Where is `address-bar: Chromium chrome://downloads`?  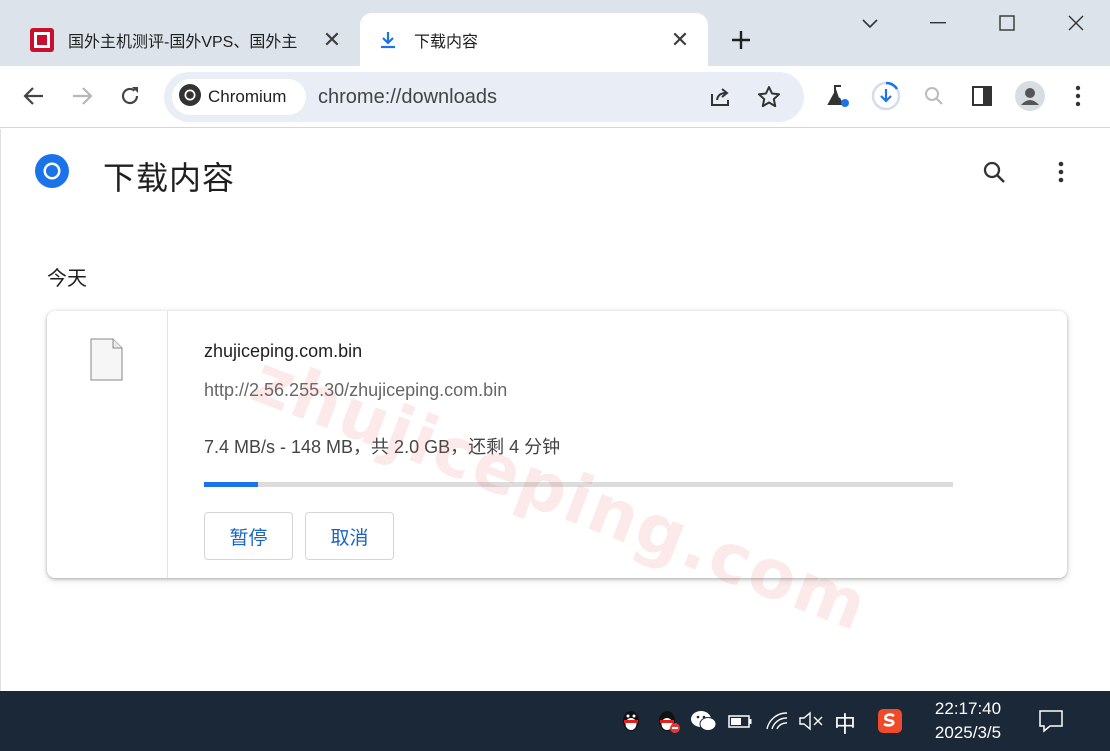 address-bar: Chromium chrome://downloads is located at coordinates (484, 97).